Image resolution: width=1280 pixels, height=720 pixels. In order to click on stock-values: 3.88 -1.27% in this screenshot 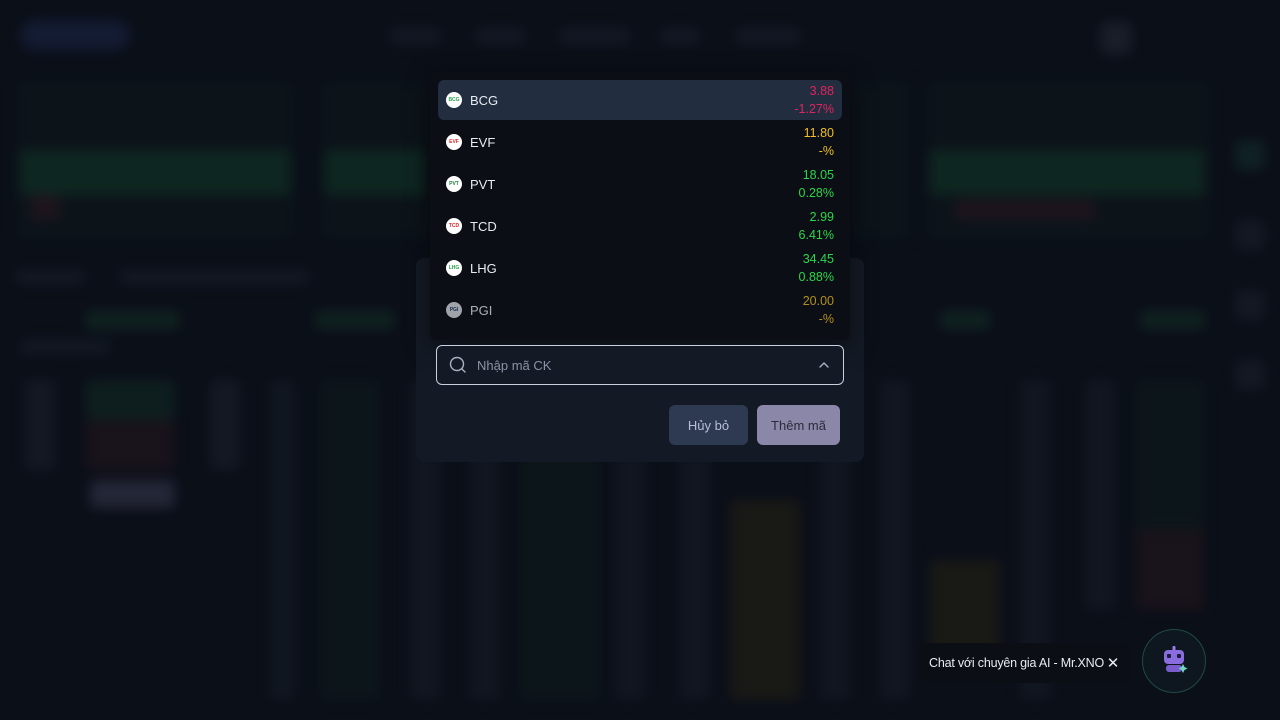, I will do `click(814, 100)`.